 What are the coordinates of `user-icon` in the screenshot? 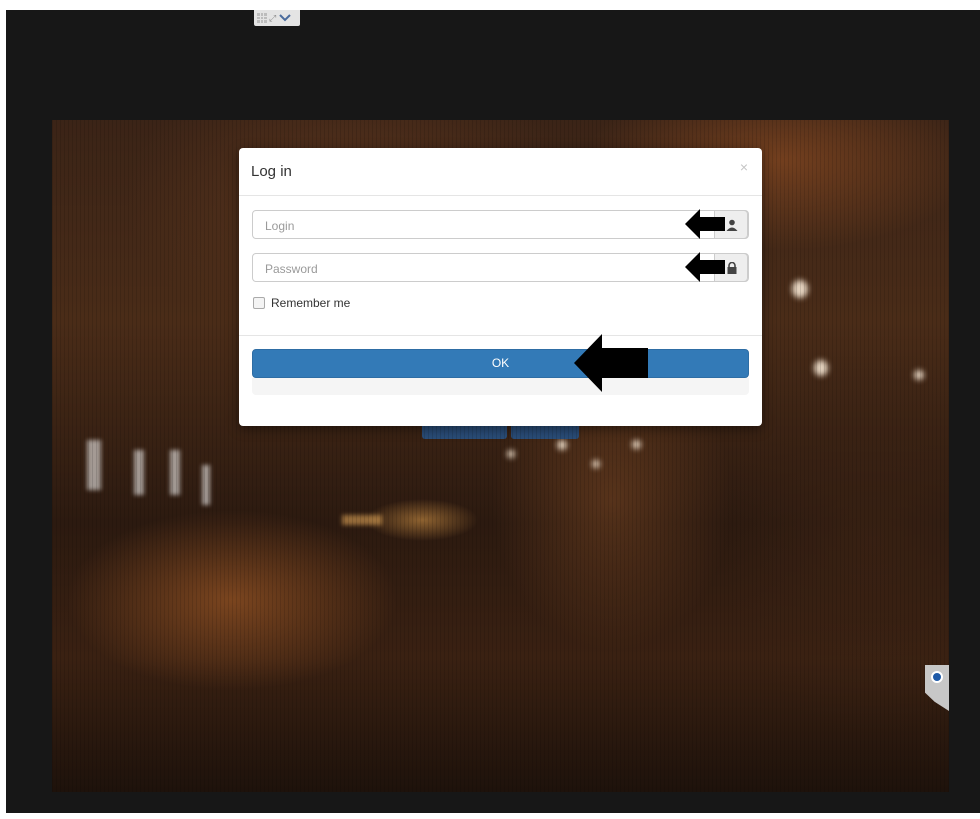 It's located at (732, 225).